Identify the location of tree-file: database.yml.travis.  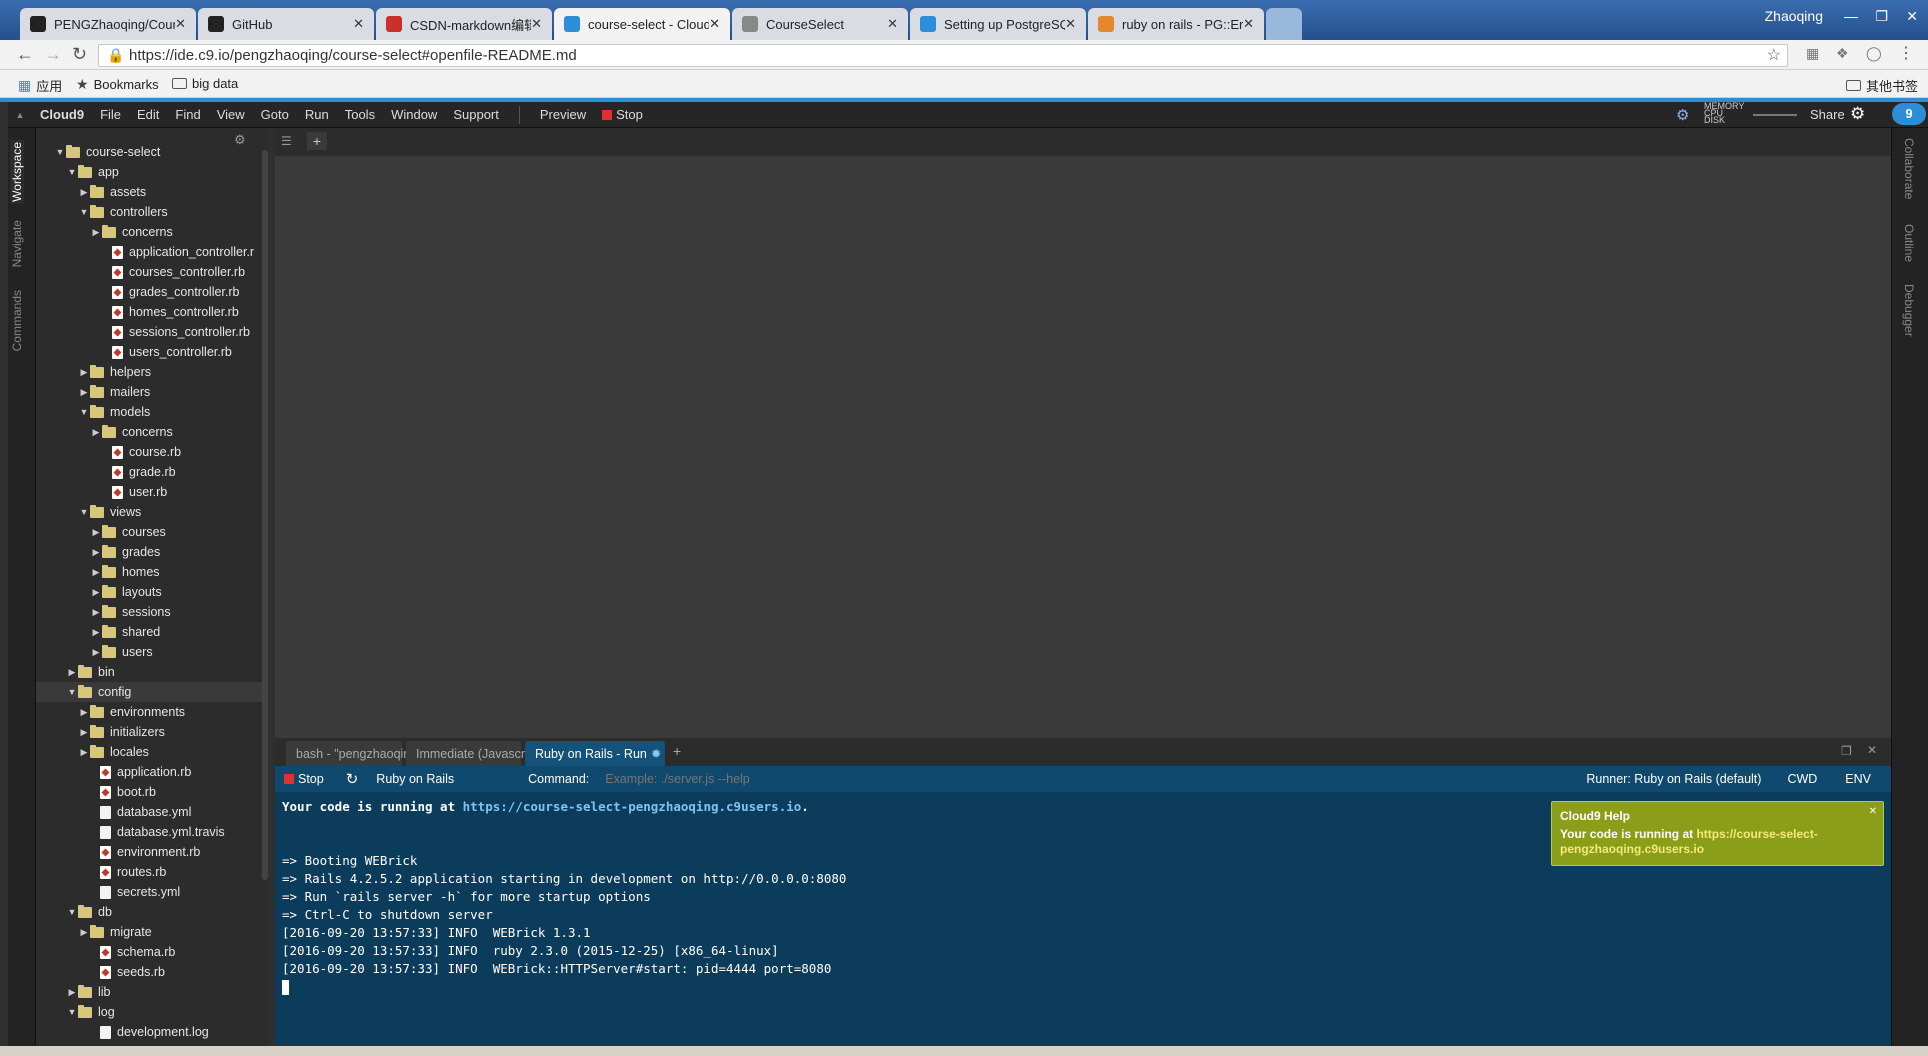
(149, 832).